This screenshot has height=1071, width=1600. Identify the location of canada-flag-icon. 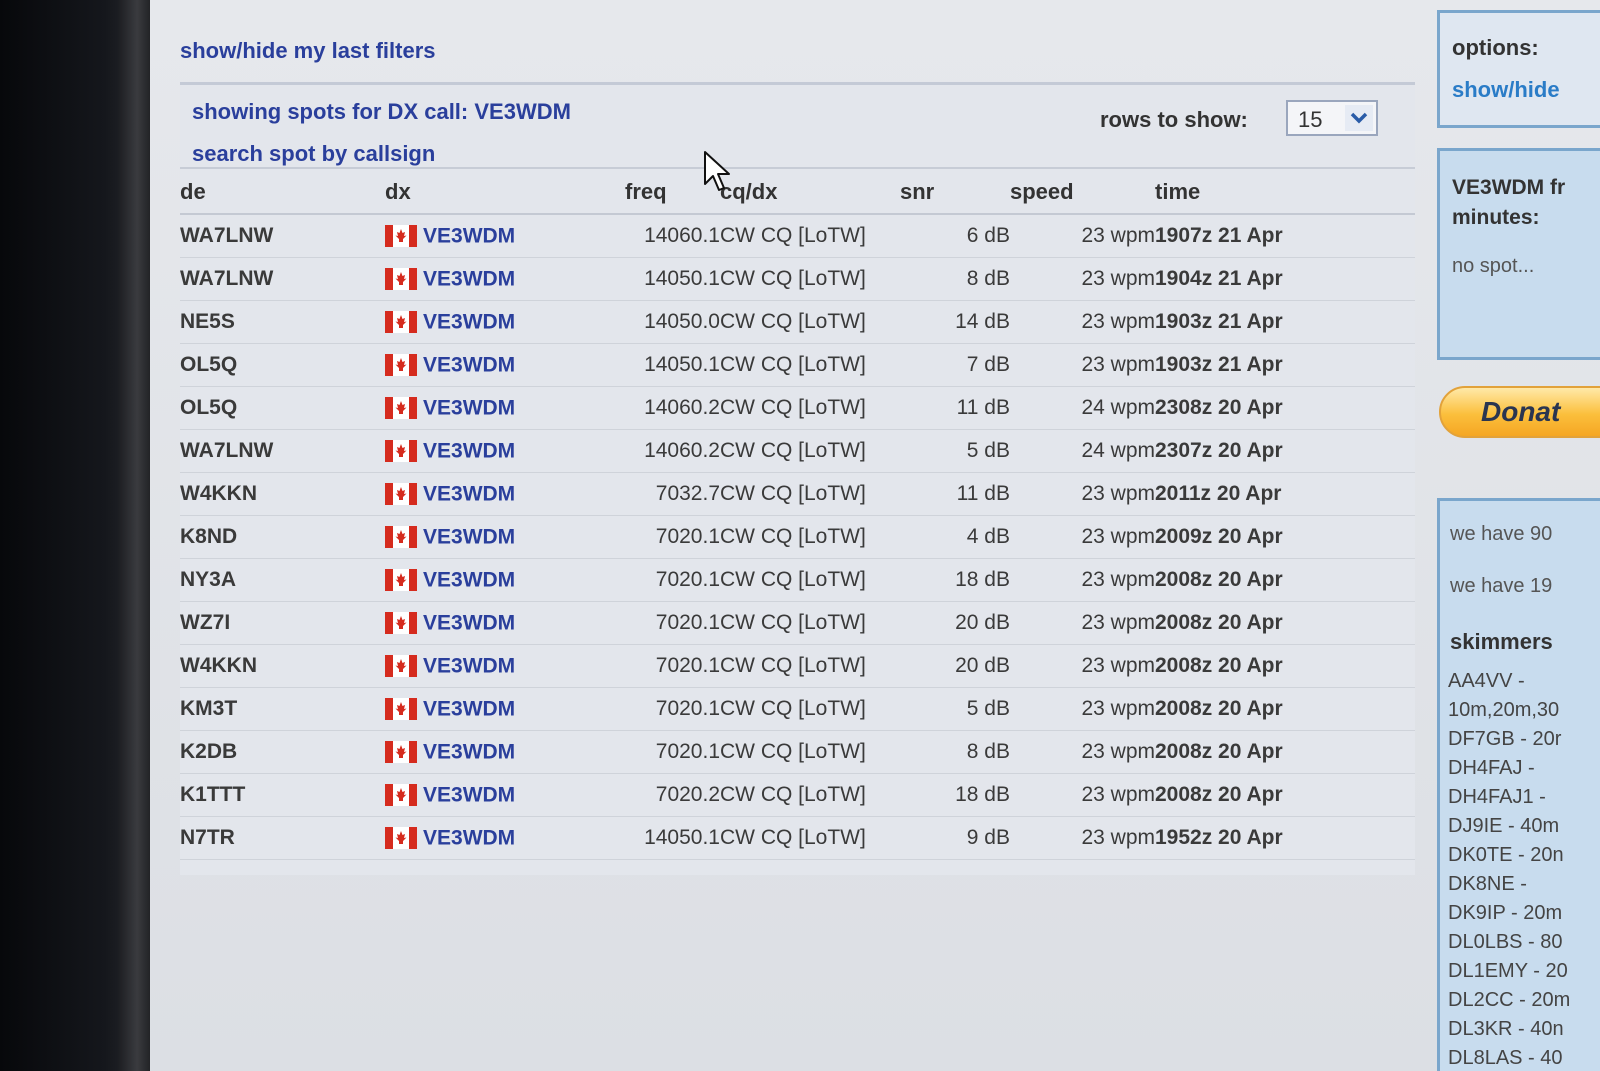
(401, 322).